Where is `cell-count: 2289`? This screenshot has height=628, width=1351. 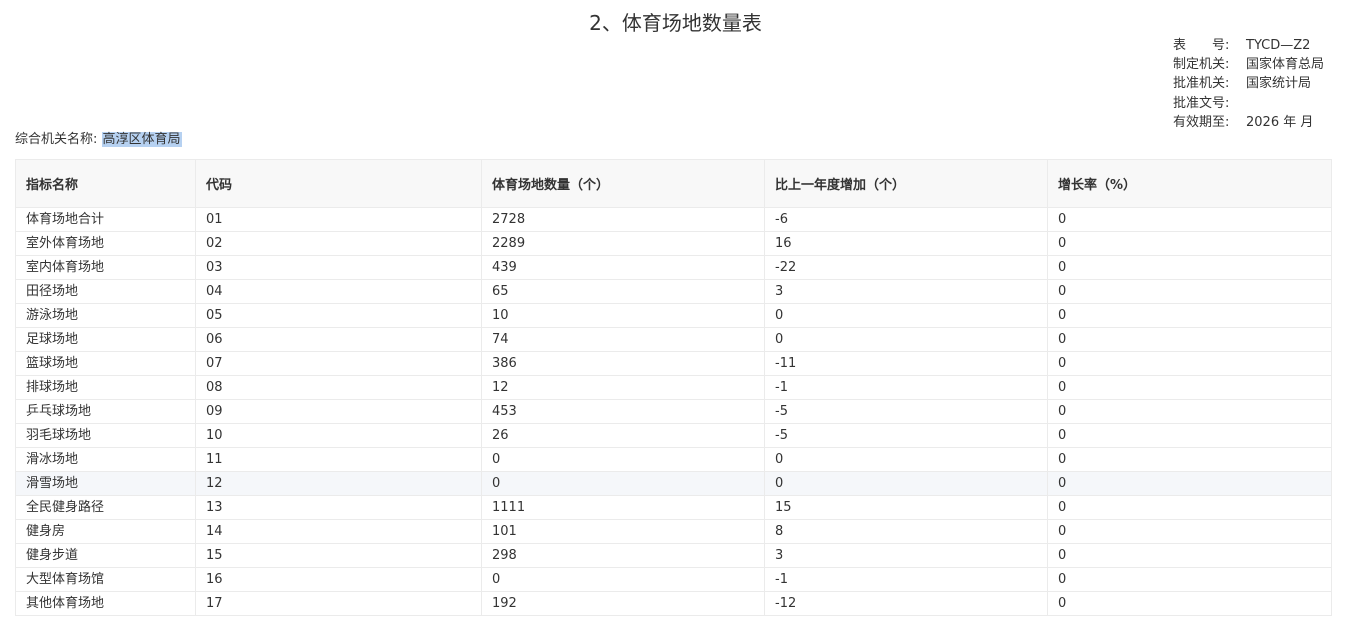 cell-count: 2289 is located at coordinates (623, 243).